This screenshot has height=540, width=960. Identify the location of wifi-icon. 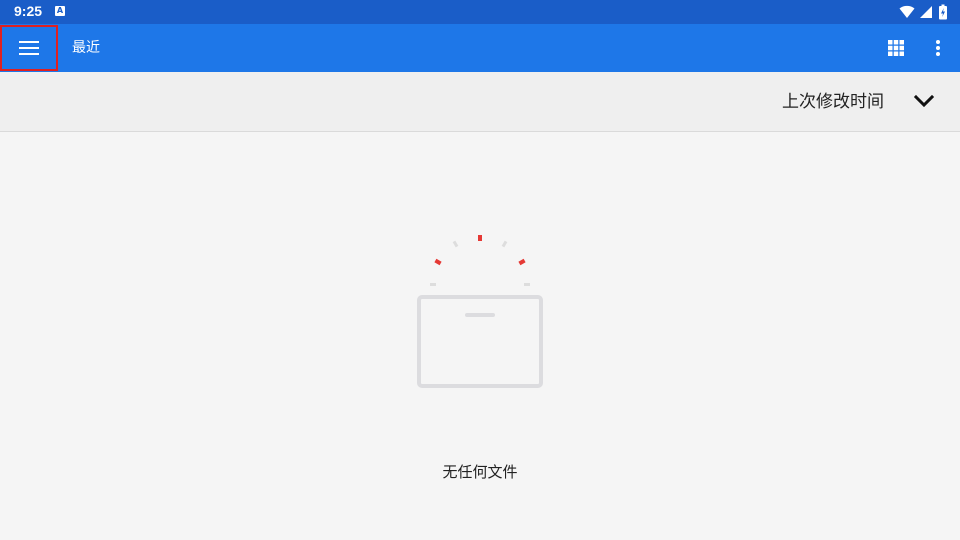
(907, 11).